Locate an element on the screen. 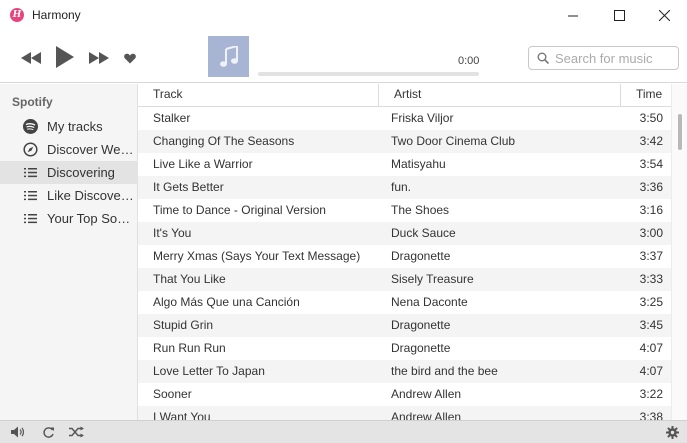 The image size is (687, 443). time-cell: 3:37 is located at coordinates (651, 256).